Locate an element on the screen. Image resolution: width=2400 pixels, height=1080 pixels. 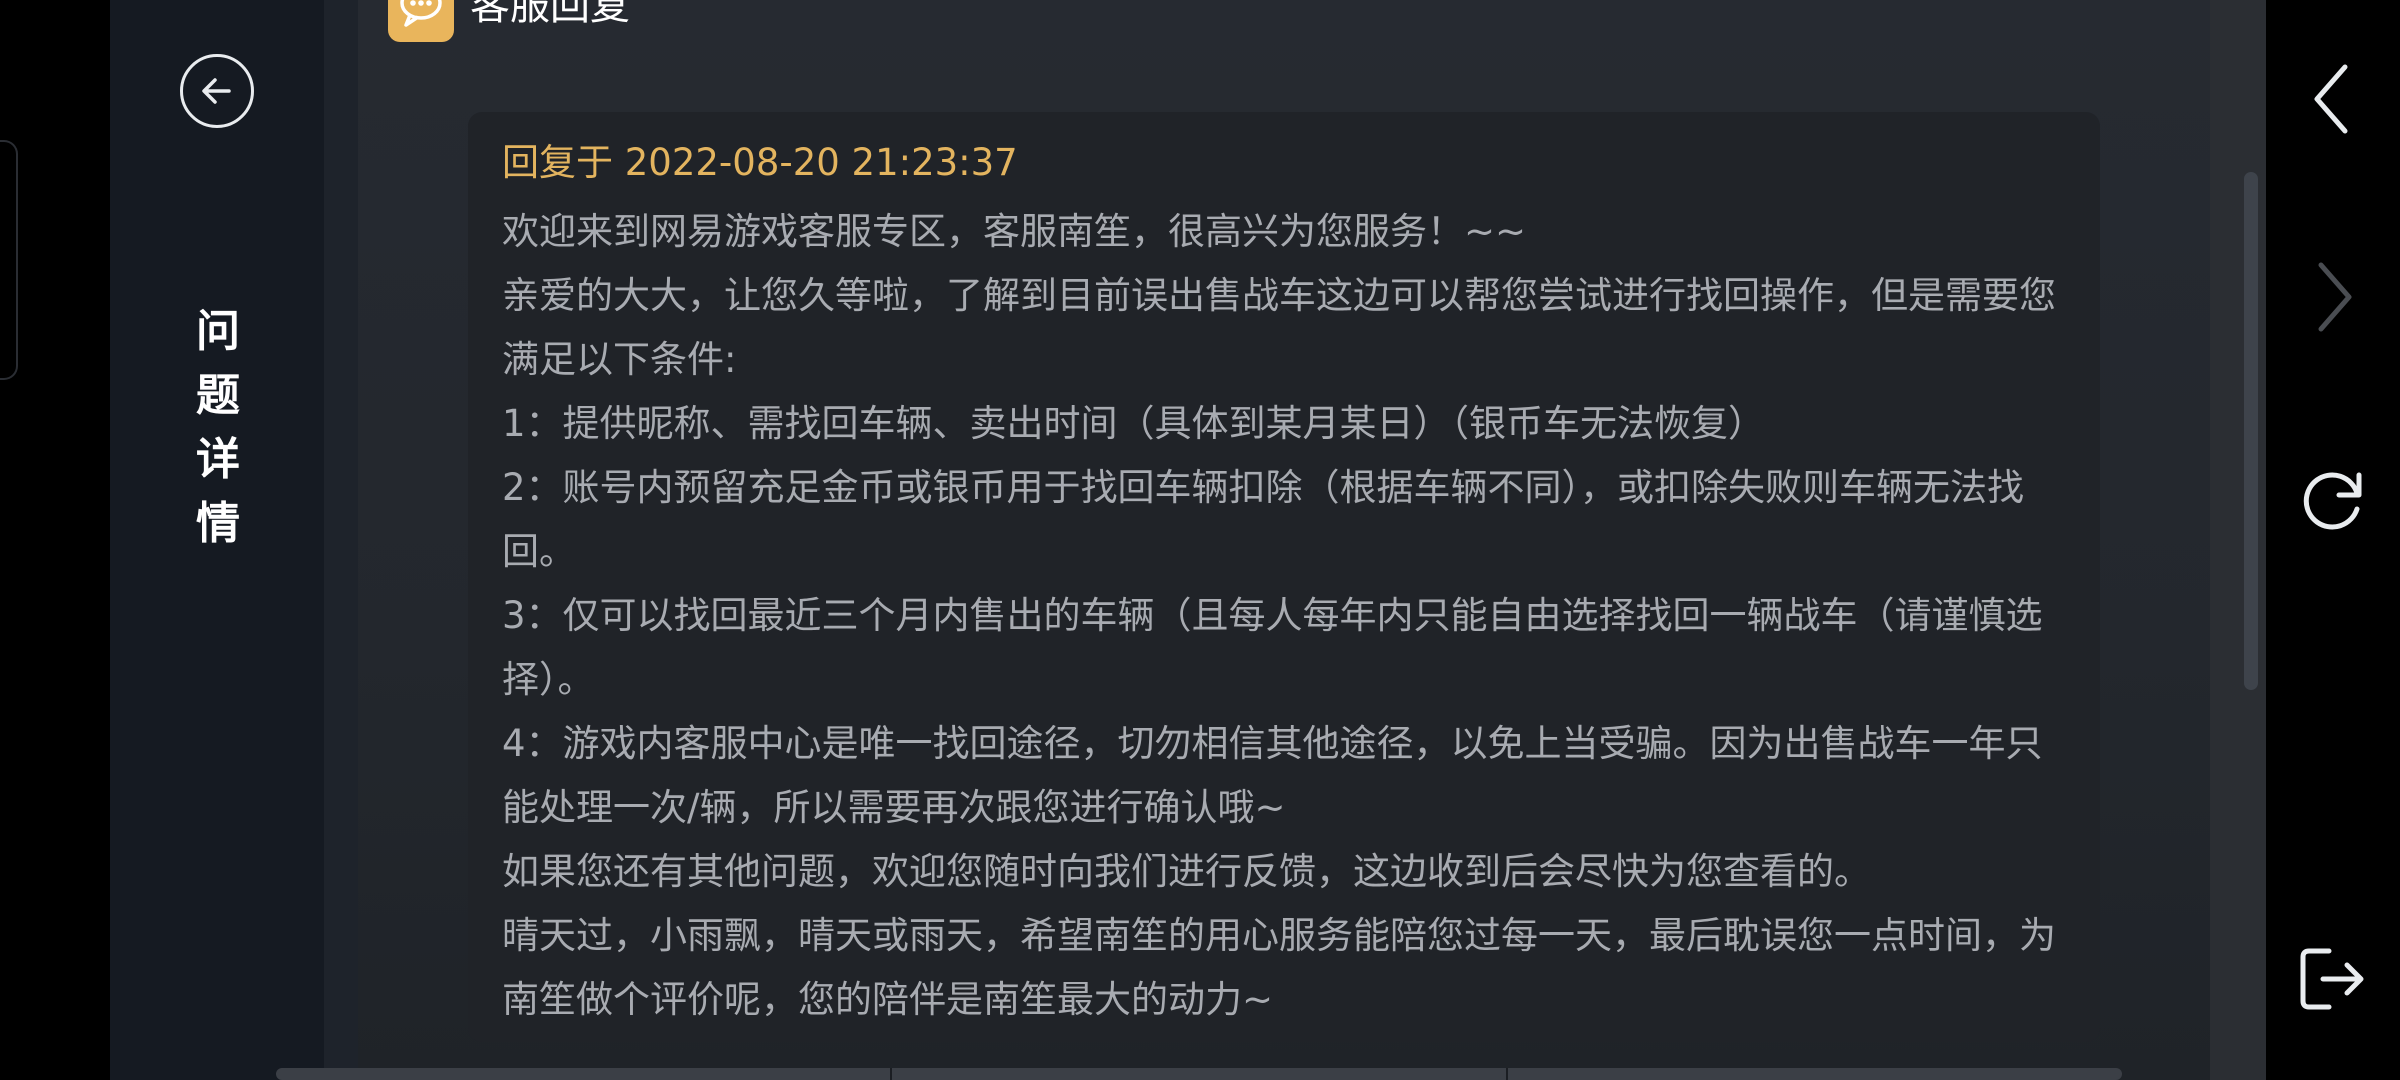
exit-button is located at coordinates (2333, 979).